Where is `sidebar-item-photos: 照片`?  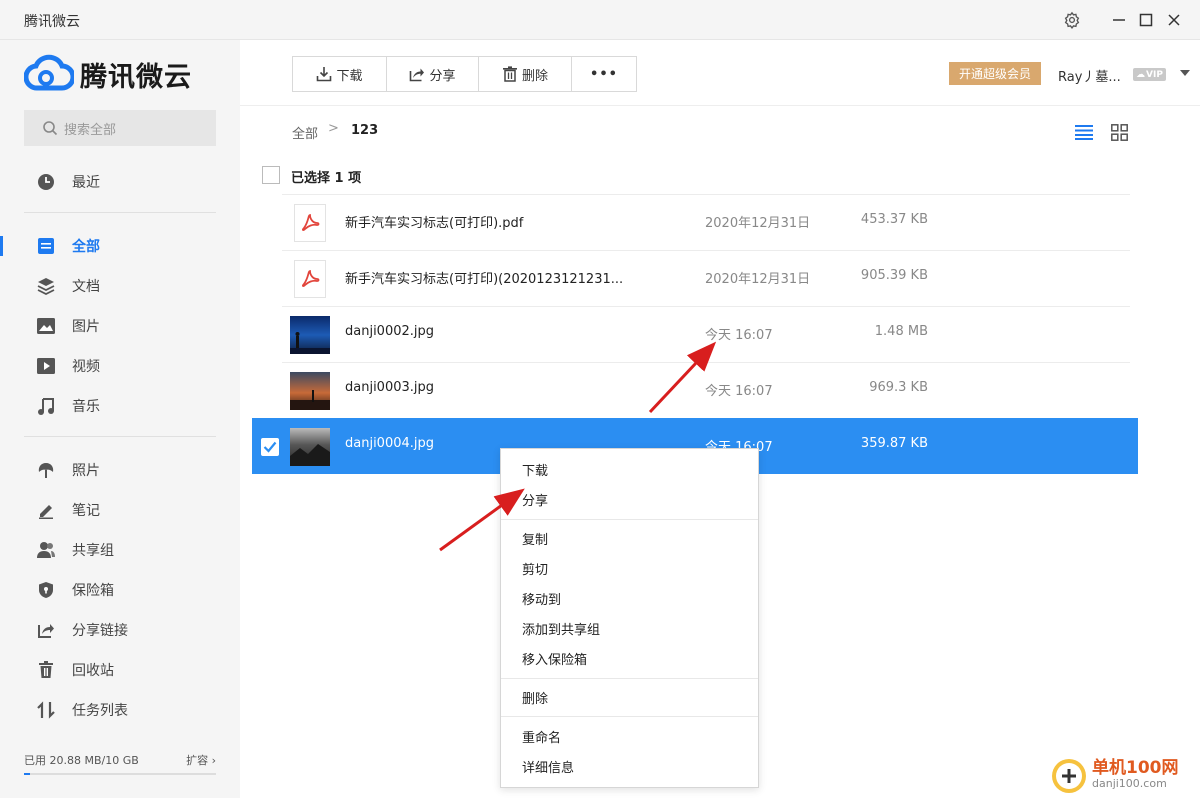
sidebar-item-photos: 照片 is located at coordinates (120, 470).